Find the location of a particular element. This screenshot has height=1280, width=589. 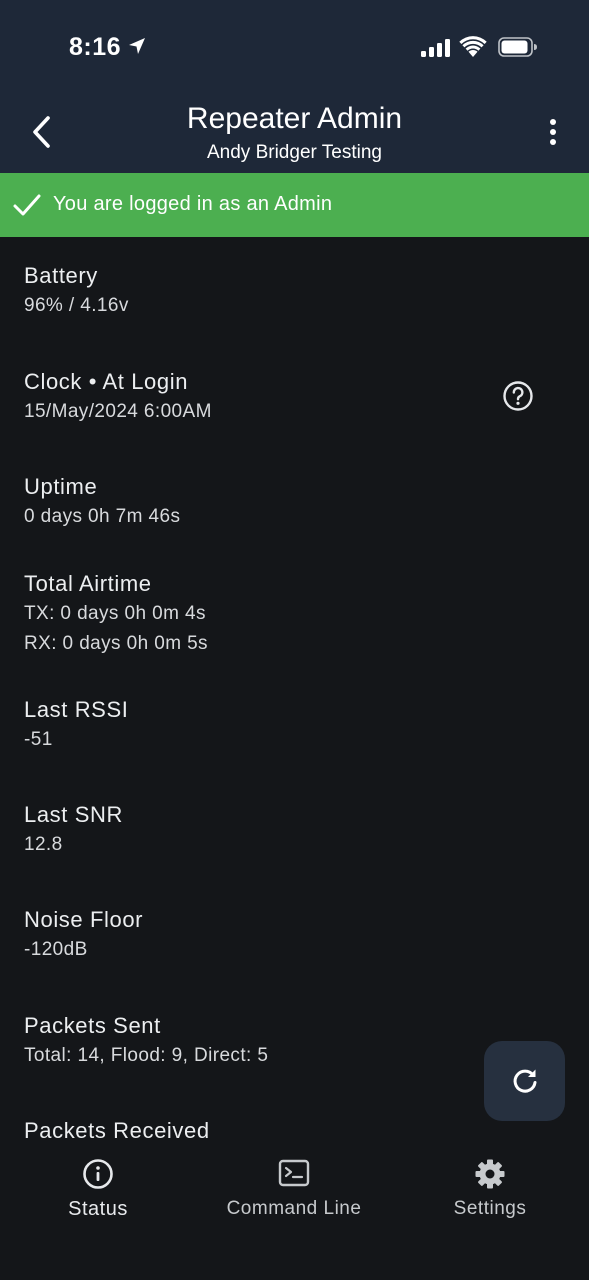

status-time: 8:16 is located at coordinates (95, 47).